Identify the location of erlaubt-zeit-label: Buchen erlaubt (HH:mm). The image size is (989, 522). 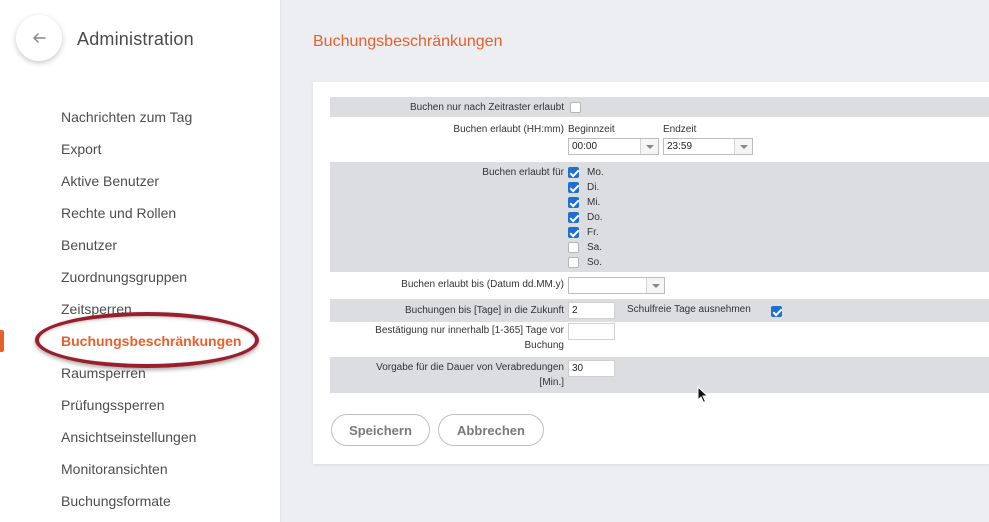
(508, 129).